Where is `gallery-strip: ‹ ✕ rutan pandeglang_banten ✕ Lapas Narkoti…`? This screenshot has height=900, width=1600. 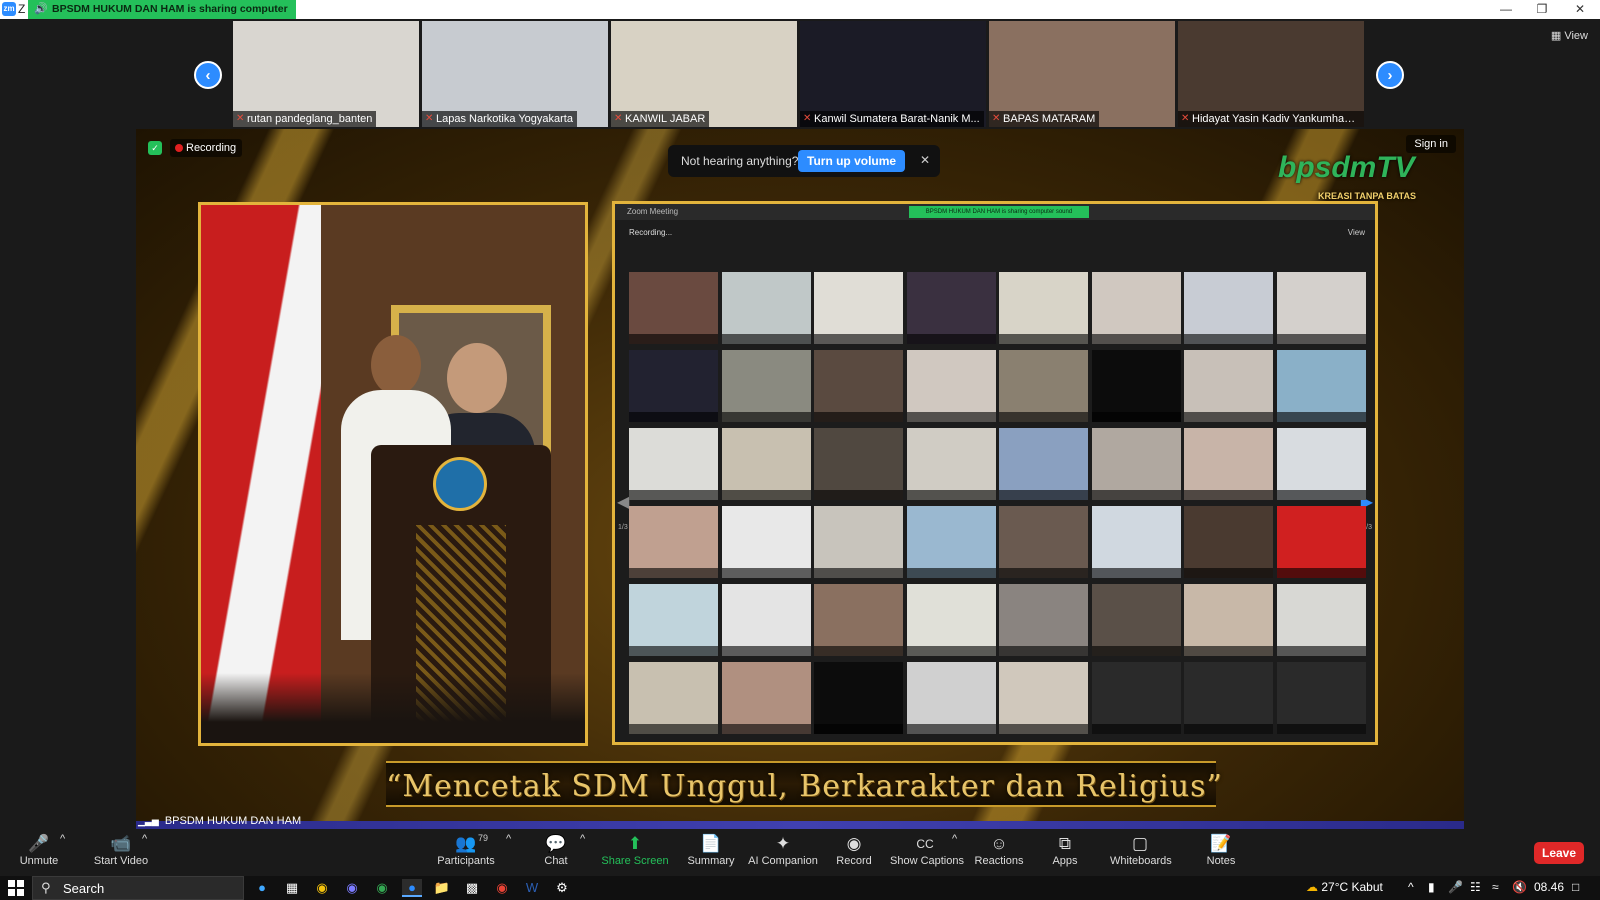
gallery-strip: ‹ ✕ rutan pandeglang_banten ✕ Lapas Narkoti… is located at coordinates (800, 74).